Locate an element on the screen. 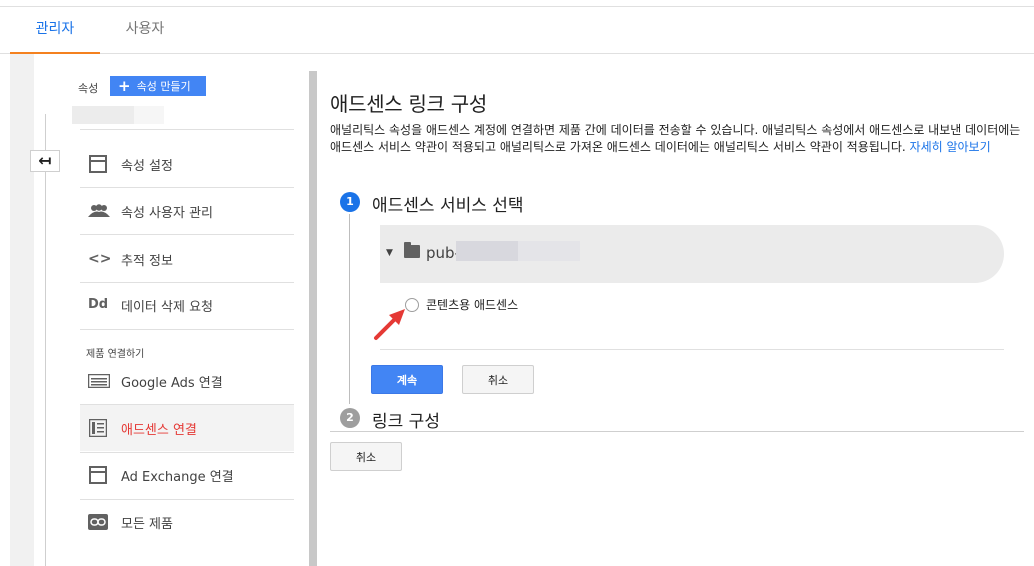 This screenshot has width=1034, height=566. sidebar-item-label: 추적 정보 is located at coordinates (147, 261).